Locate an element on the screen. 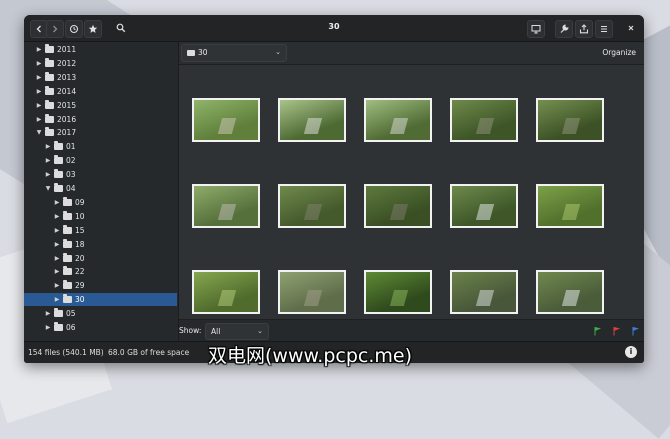 Image resolution: width=670 pixels, height=439 pixels. folder-path-dropdown: 30 ⌄ is located at coordinates (234, 53).